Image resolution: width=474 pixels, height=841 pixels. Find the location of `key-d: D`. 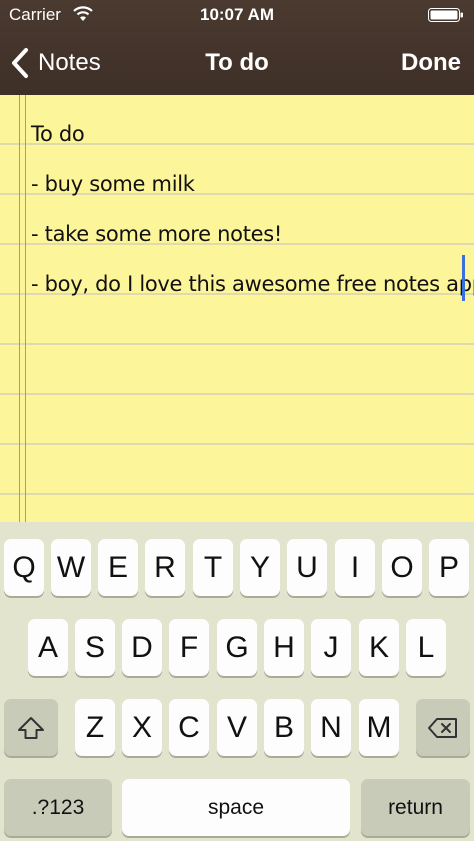

key-d: D is located at coordinates (142, 647).